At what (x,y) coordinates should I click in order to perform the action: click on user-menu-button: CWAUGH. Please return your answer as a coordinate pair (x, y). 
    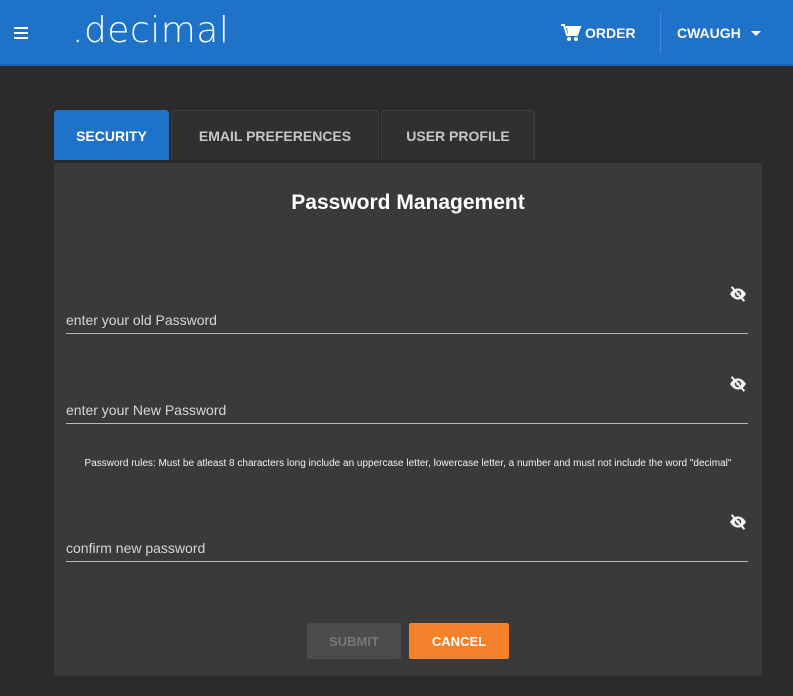
    Looking at the image, I should click on (719, 33).